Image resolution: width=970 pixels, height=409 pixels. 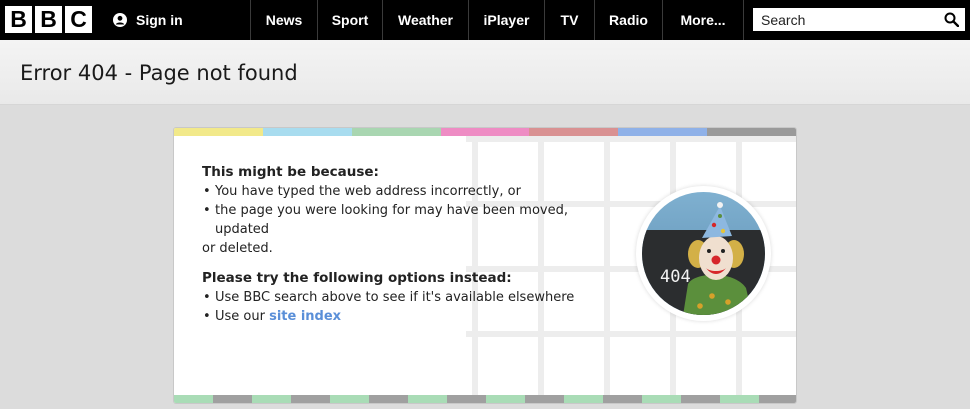 What do you see at coordinates (283, 20) in the screenshot?
I see `nav-item-news: News` at bounding box center [283, 20].